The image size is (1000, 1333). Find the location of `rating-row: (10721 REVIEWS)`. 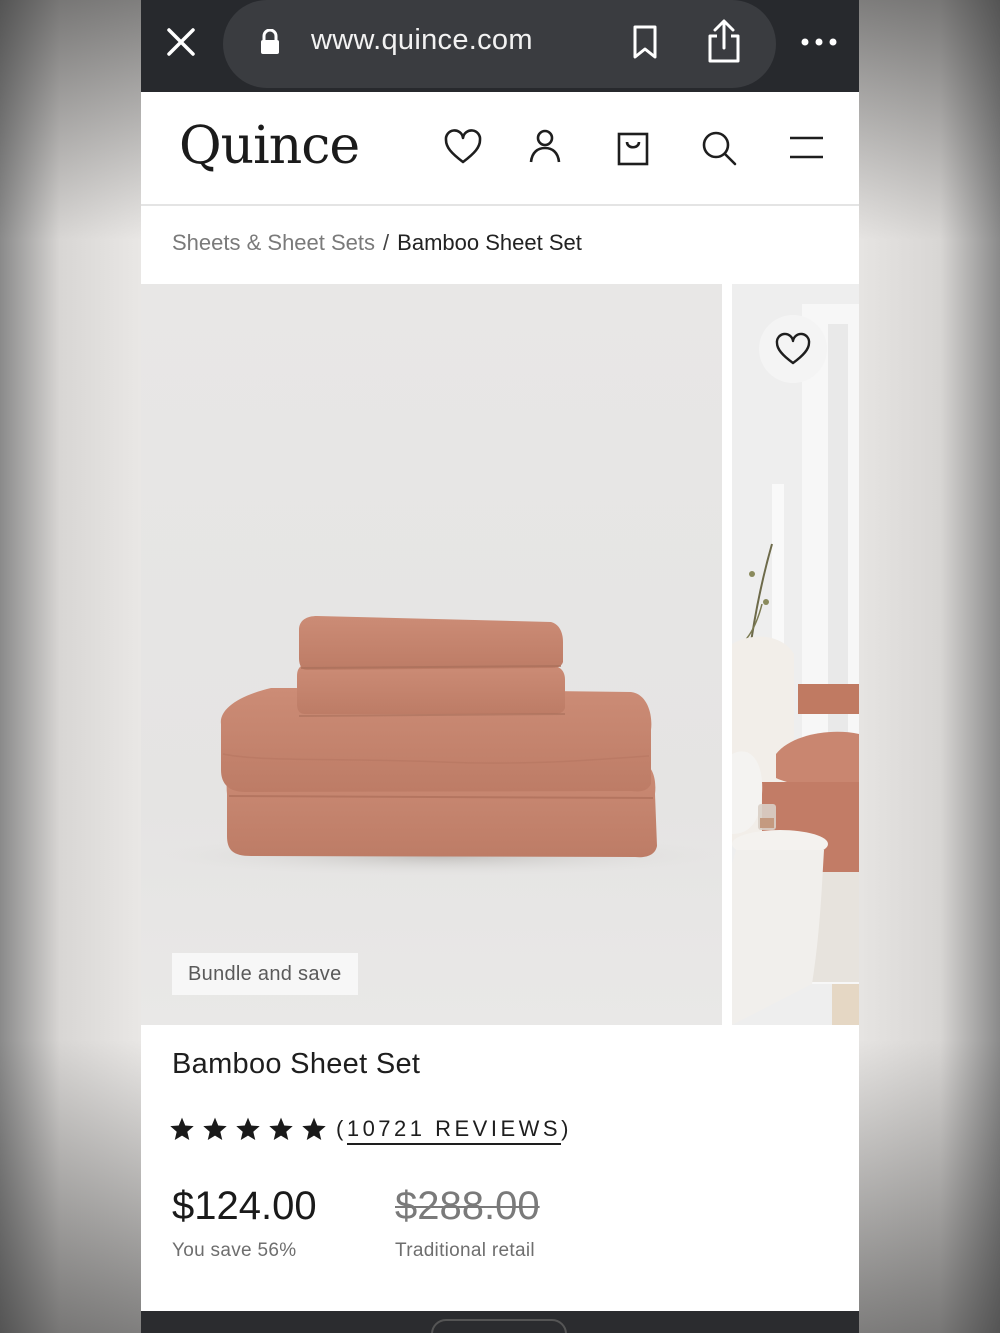

rating-row: (10721 REVIEWS) is located at coordinates (370, 1129).